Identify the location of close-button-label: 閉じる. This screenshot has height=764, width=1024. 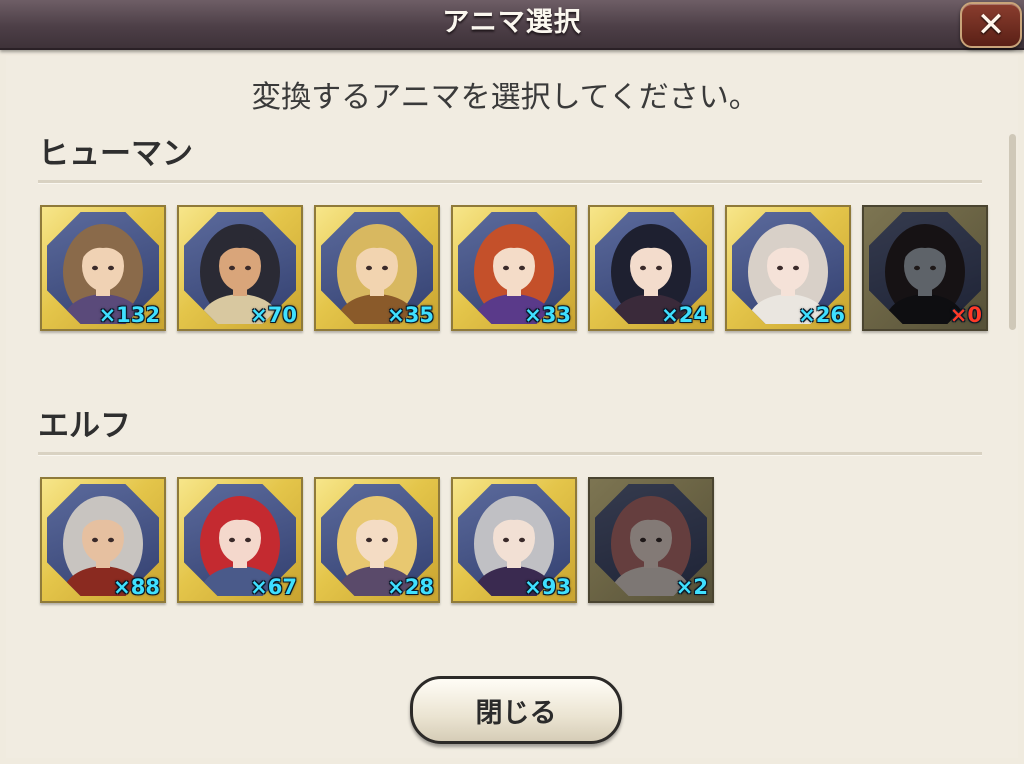
(516, 713).